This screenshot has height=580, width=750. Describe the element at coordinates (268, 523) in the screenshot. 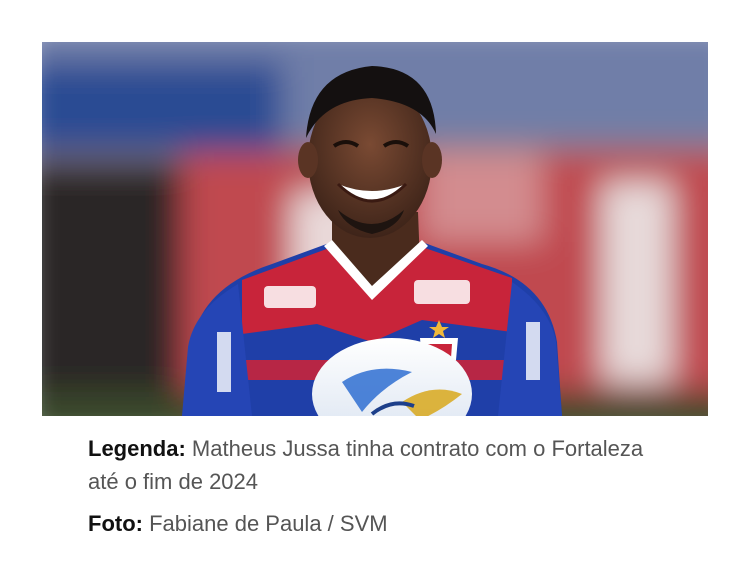

I see `credit-text: Fabiane de Paula / SVM` at that location.